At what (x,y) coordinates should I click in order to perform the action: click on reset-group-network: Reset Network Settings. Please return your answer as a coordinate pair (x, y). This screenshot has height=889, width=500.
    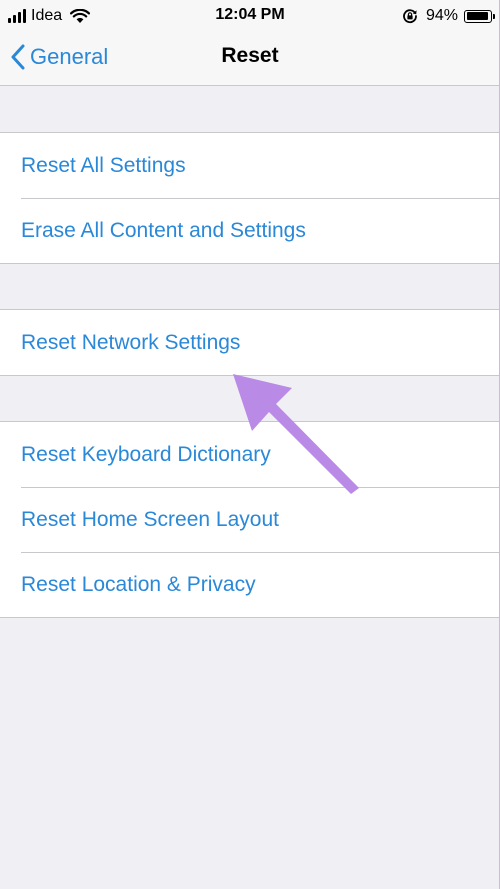
    Looking at the image, I should click on (250, 342).